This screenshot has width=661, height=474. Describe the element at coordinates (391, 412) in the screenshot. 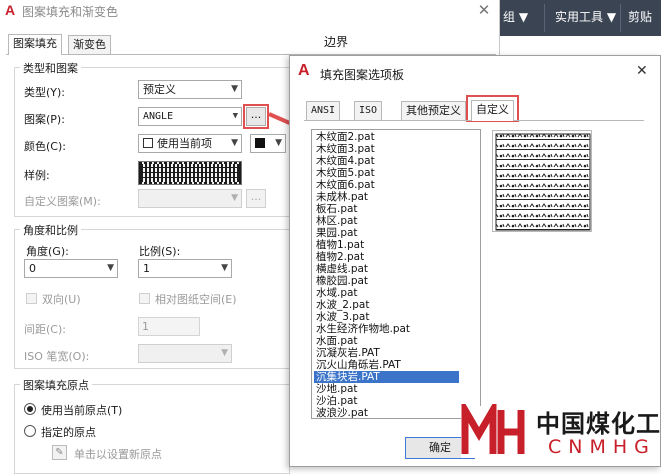

I see `list-item: 波浪沙.pat` at that location.